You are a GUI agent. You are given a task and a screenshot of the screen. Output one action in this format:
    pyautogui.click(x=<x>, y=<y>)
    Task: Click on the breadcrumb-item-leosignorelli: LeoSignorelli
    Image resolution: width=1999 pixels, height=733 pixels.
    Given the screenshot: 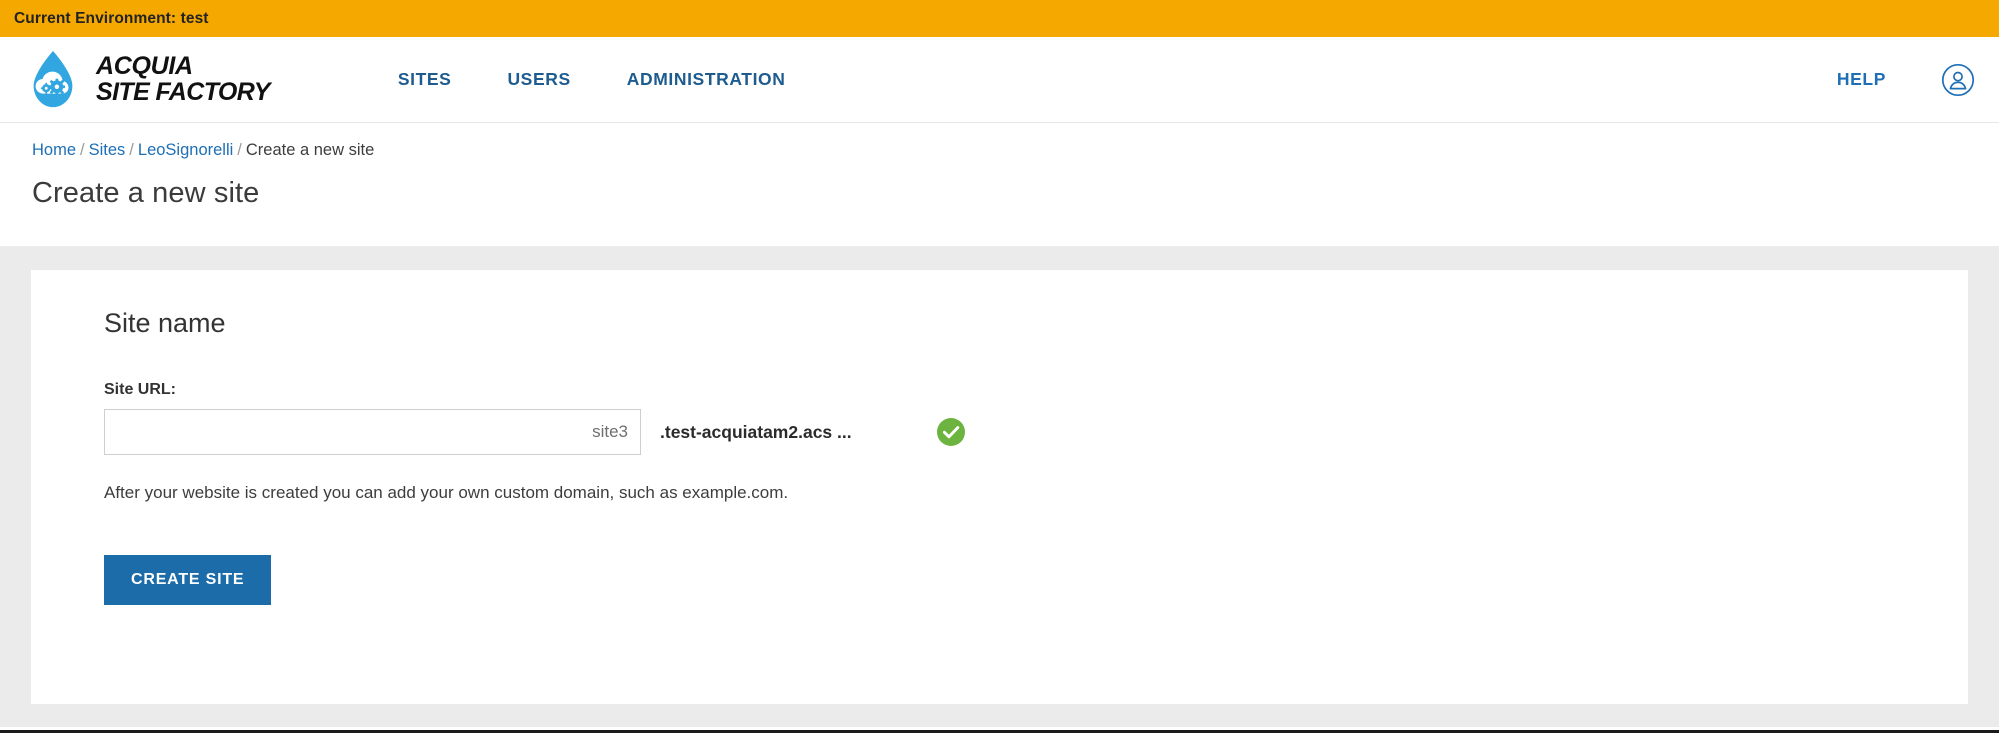 What is the action you would take?
    pyautogui.click(x=185, y=150)
    